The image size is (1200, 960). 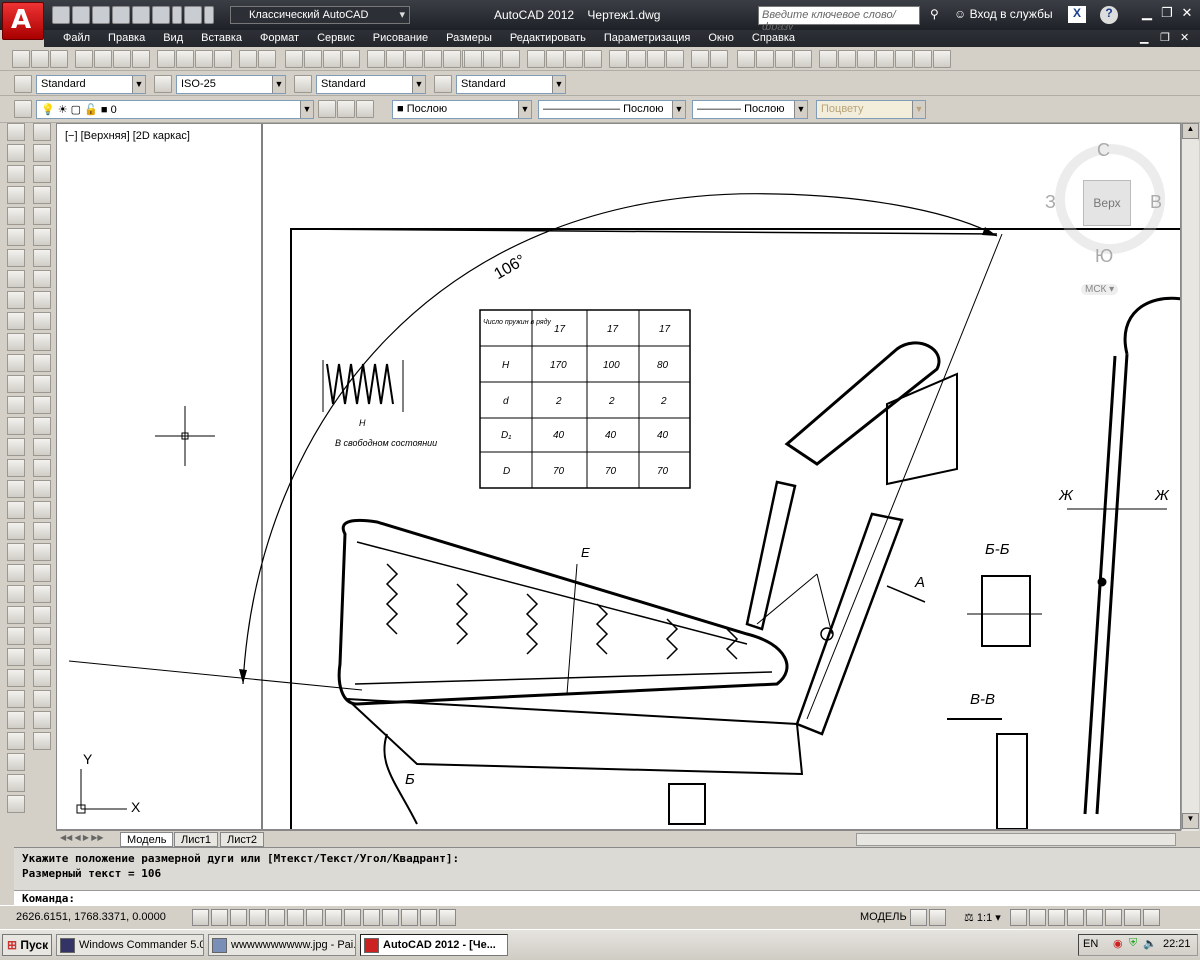 What do you see at coordinates (193, 15) in the screenshot?
I see `redo-icon` at bounding box center [193, 15].